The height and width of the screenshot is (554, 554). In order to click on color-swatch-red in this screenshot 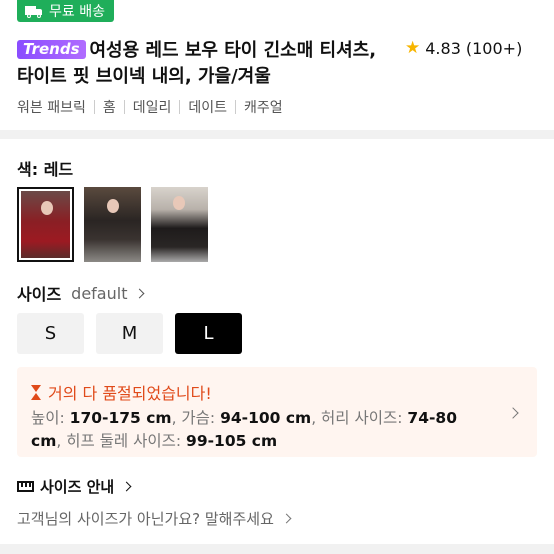, I will do `click(45, 224)`.